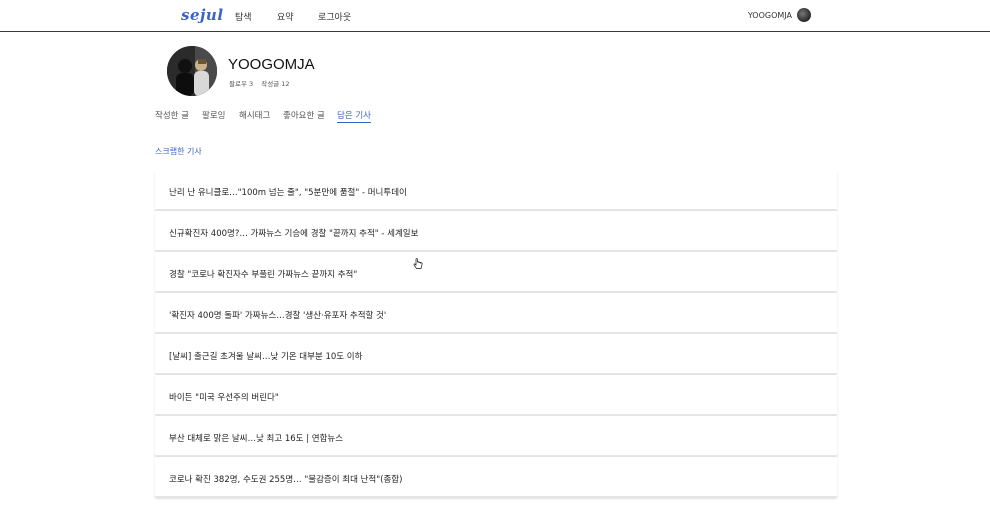 This screenshot has width=990, height=513. What do you see at coordinates (294, 234) in the screenshot?
I see `article-title: 신규확진자 400명?… 가짜뉴스 기승에 경찰 "끝까지 추적" - 세계일보` at bounding box center [294, 234].